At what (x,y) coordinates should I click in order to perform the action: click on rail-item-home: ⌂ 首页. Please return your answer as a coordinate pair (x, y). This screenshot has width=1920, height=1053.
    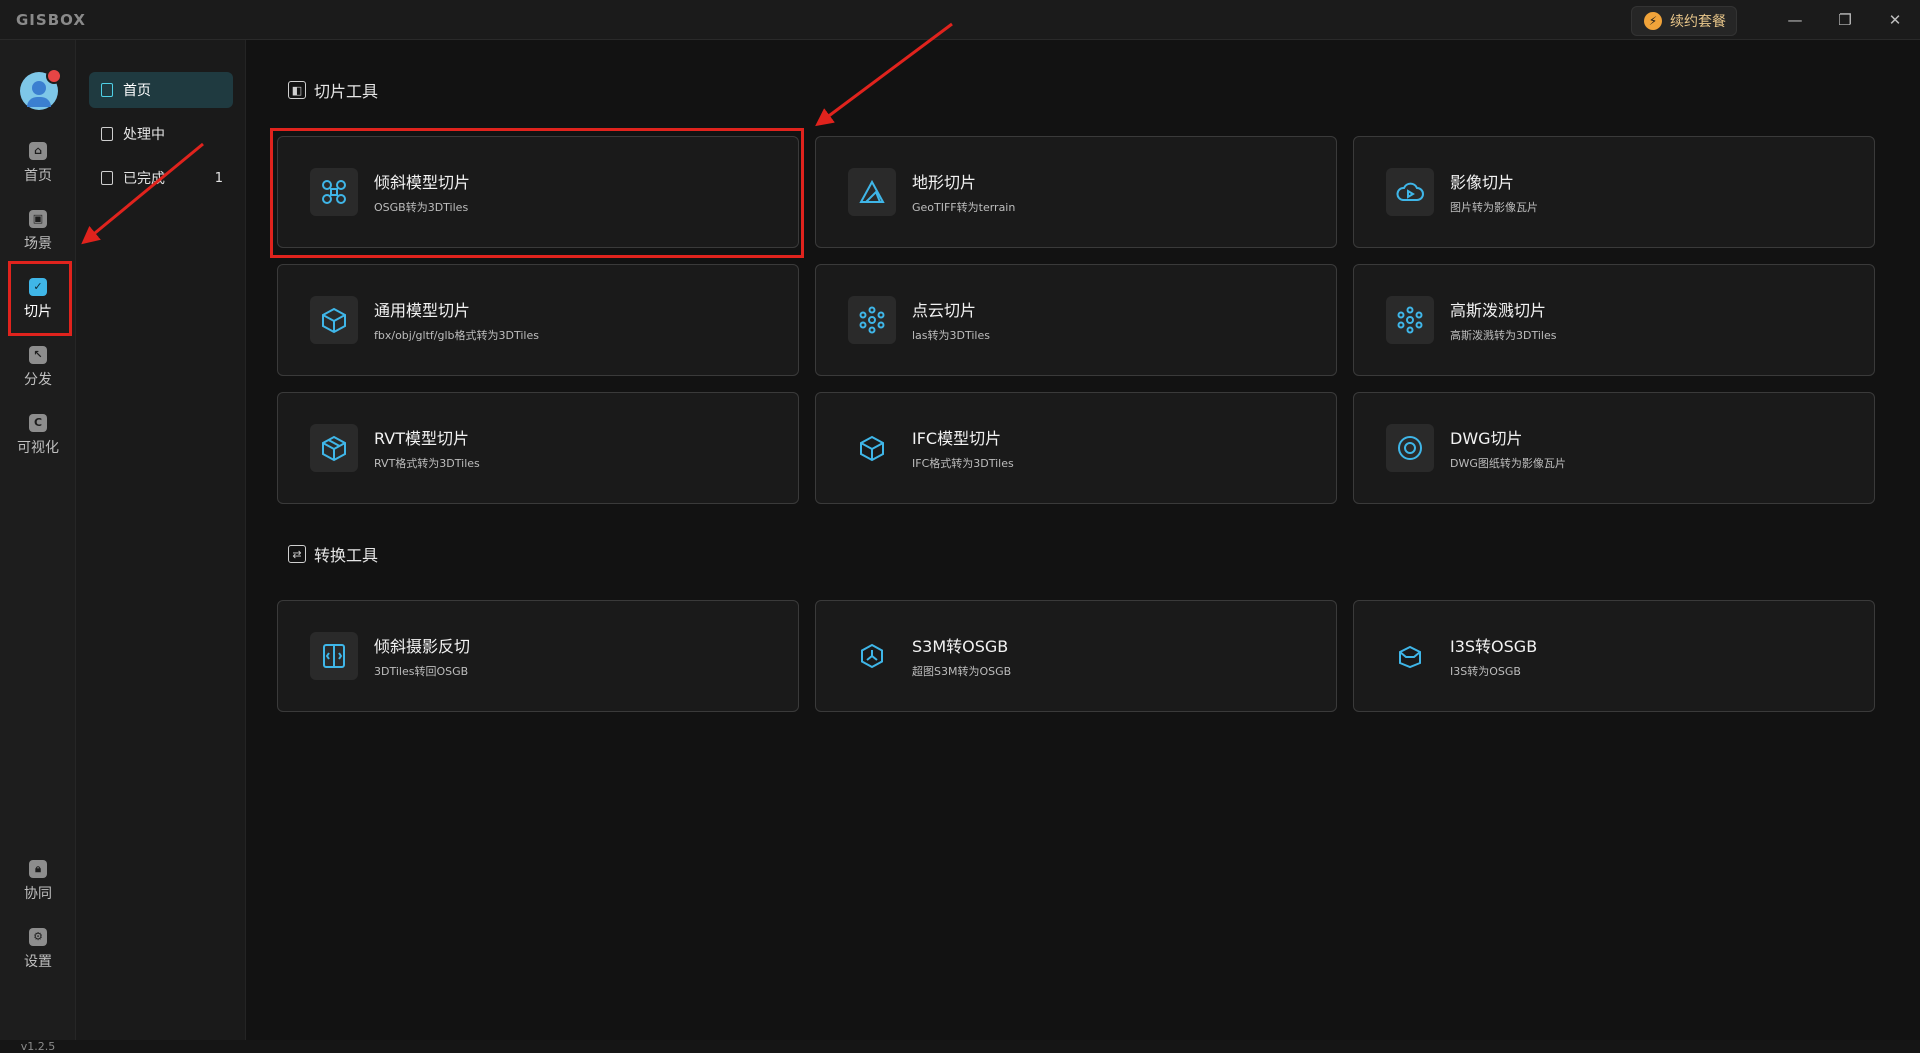
    Looking at the image, I should click on (38, 163).